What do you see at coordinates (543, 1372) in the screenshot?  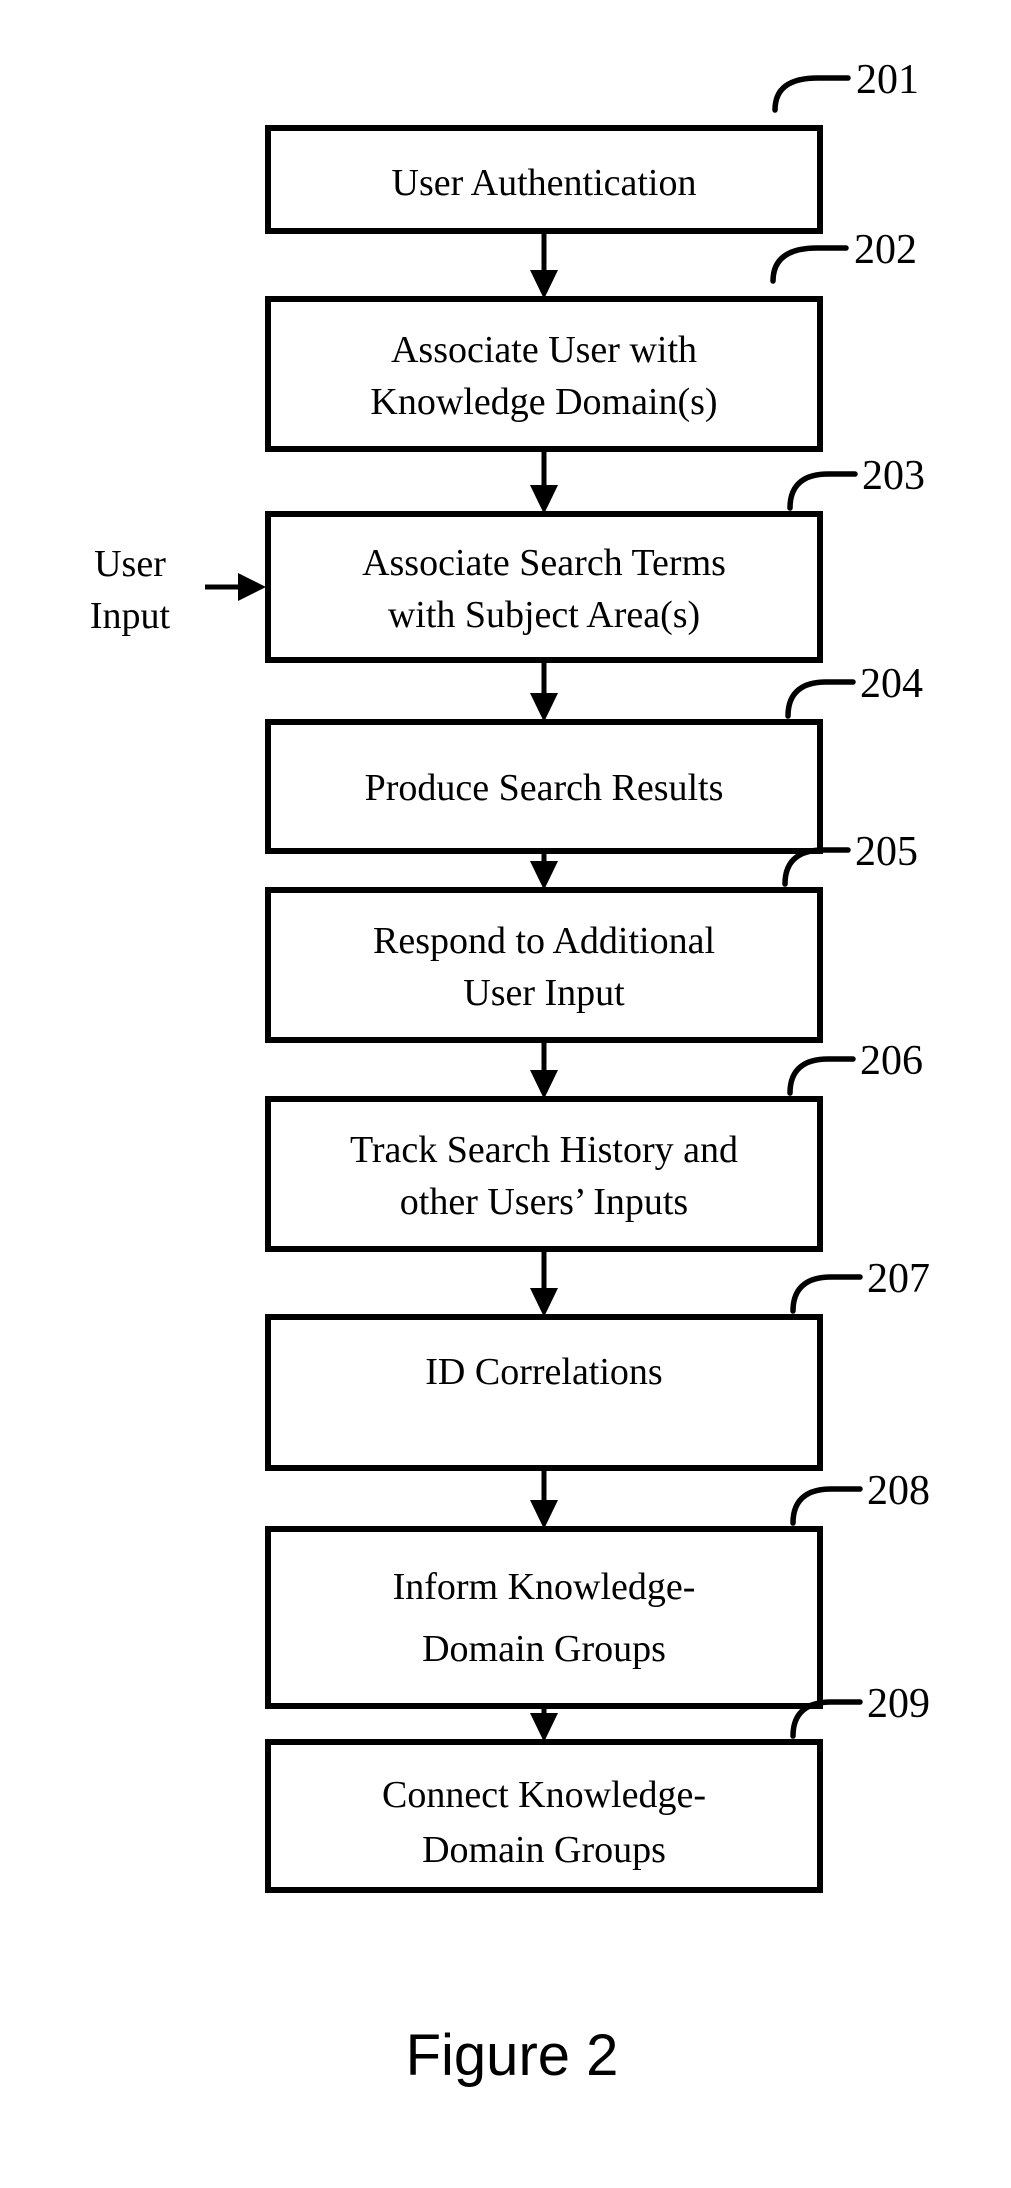 I see `flow-node-207-line1: ID Correlations` at bounding box center [543, 1372].